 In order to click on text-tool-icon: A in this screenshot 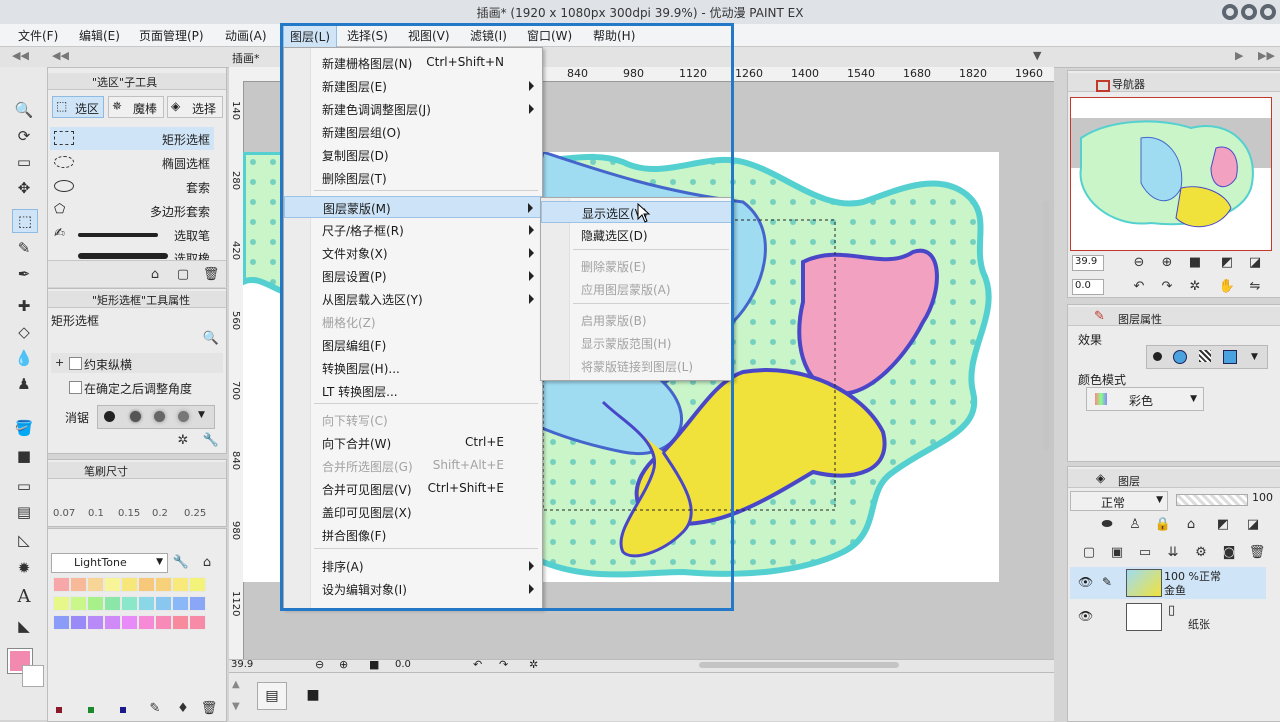, I will do `click(24, 596)`.